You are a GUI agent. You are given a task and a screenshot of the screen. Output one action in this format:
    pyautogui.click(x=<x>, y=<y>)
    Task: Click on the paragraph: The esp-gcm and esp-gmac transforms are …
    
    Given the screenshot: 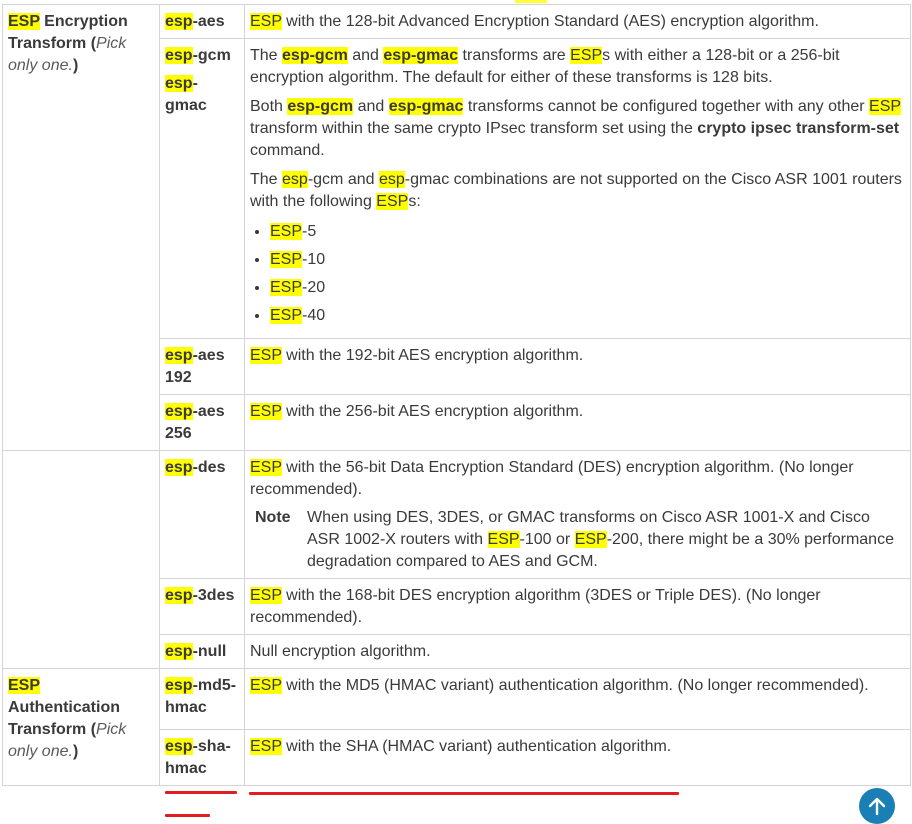 What is the action you would take?
    pyautogui.click(x=545, y=66)
    